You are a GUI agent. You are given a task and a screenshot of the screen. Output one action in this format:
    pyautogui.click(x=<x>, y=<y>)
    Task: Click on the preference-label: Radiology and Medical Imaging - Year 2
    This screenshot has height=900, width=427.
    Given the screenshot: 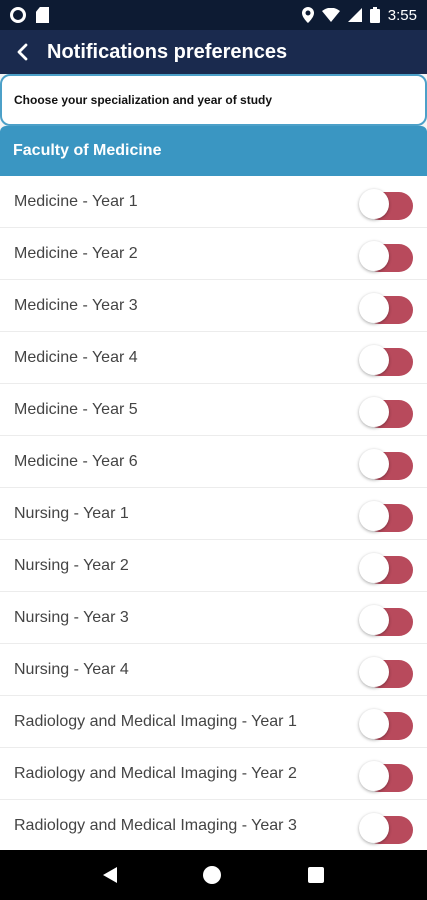 What is the action you would take?
    pyautogui.click(x=155, y=773)
    